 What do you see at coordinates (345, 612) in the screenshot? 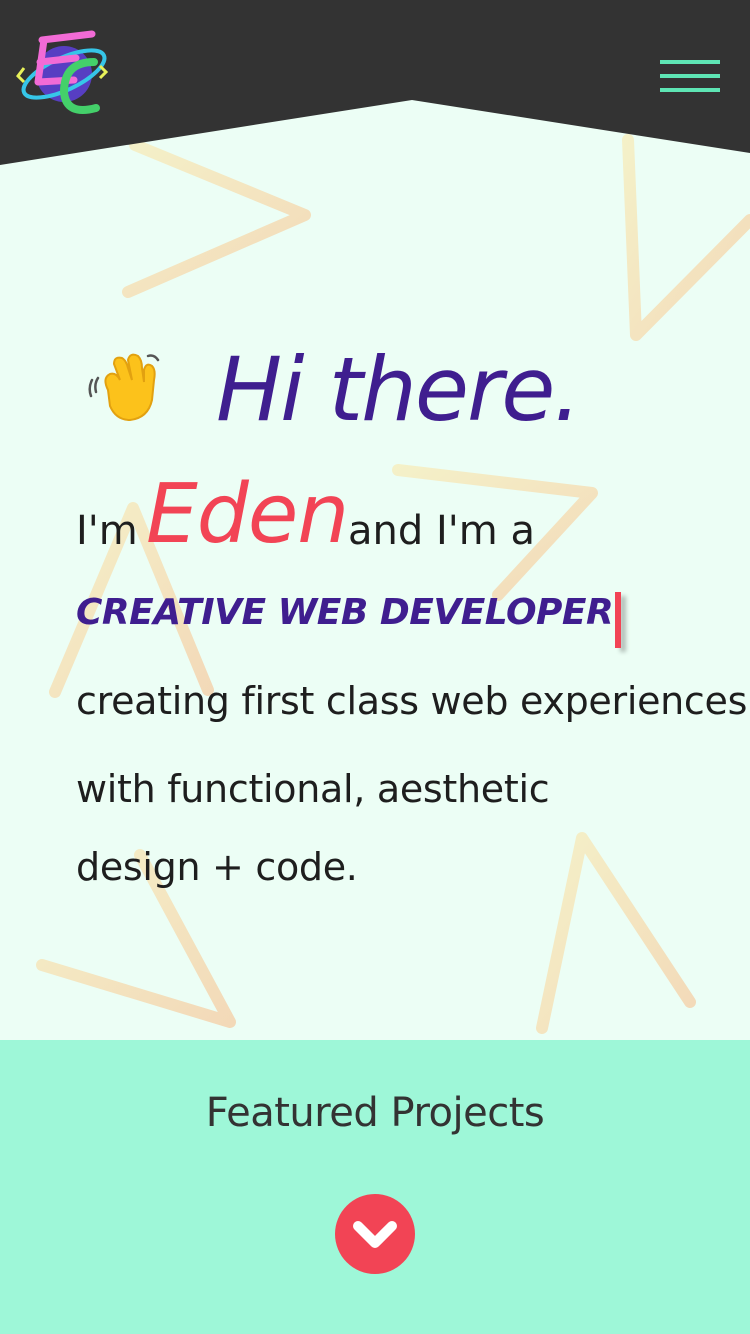
I see `role-typed-text: CREATIVE WEB DEVELOPER` at bounding box center [345, 612].